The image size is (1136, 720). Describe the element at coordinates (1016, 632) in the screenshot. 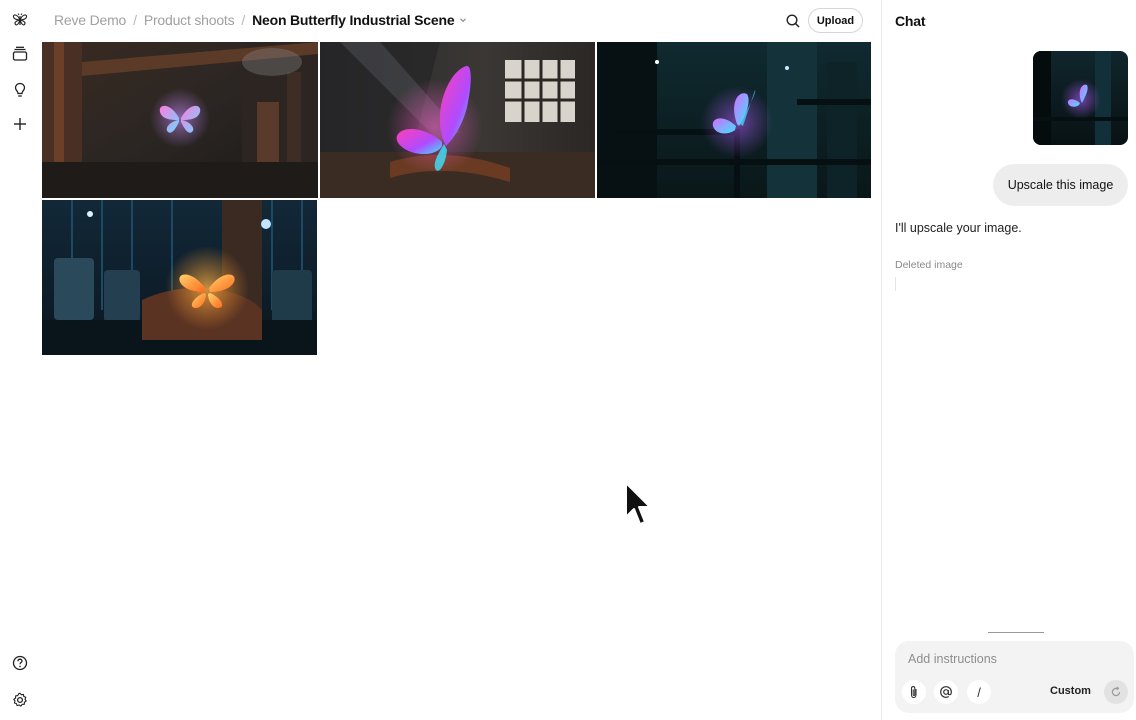

I see `scroll-divider` at that location.